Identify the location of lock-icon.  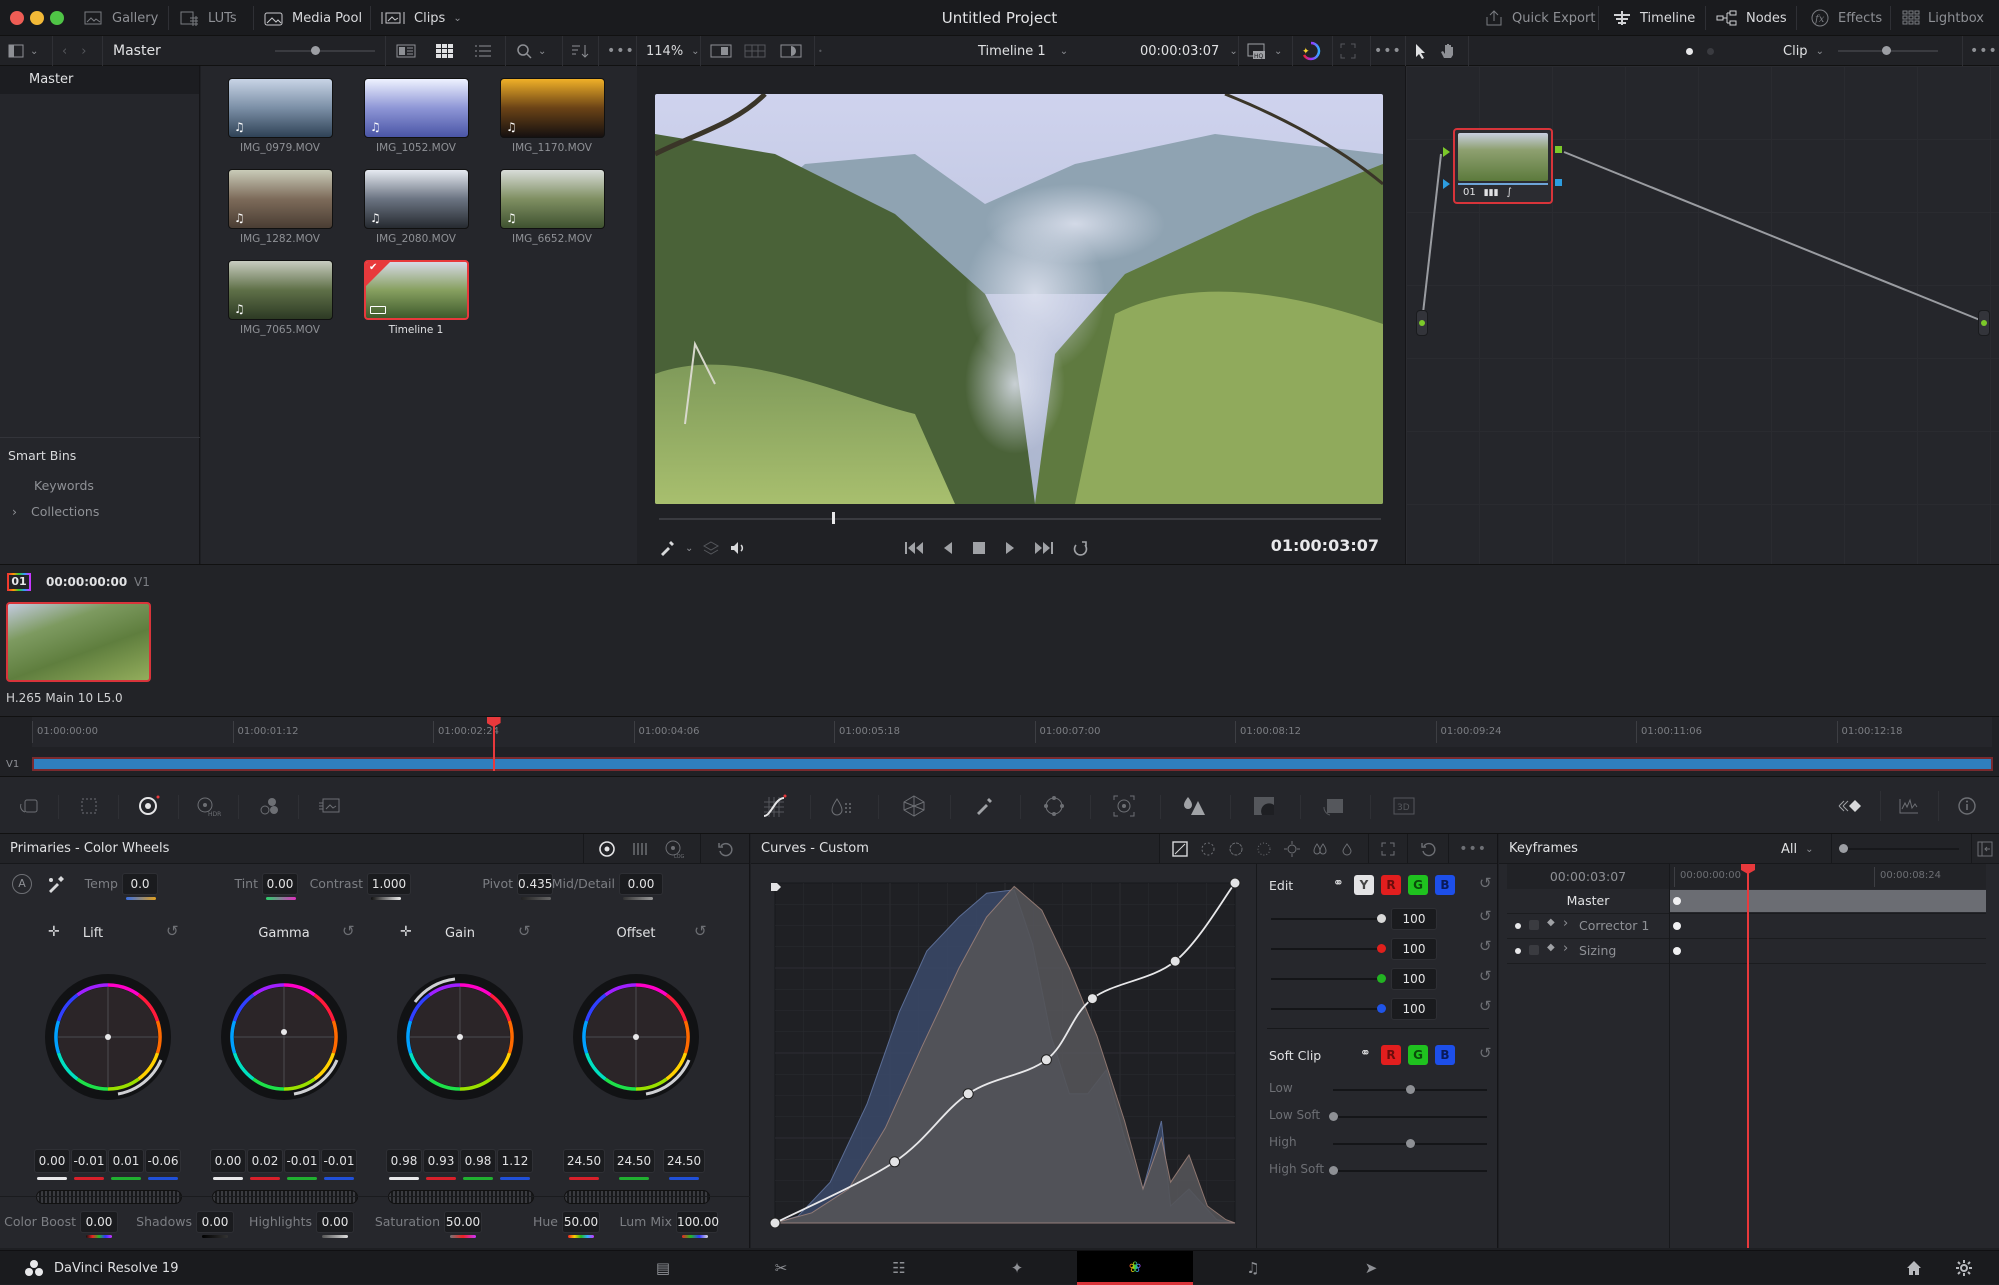
(1534, 925).